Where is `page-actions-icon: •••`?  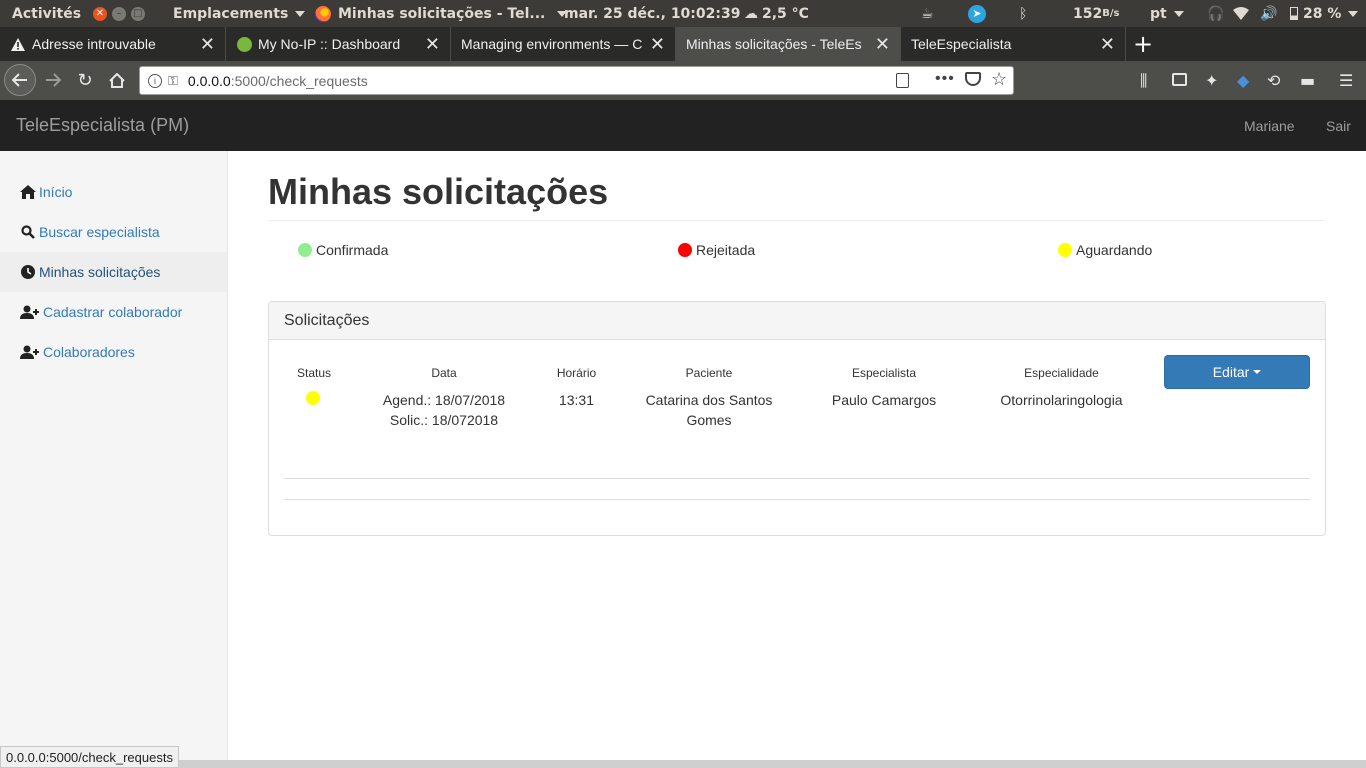
page-actions-icon: ••• is located at coordinates (945, 79).